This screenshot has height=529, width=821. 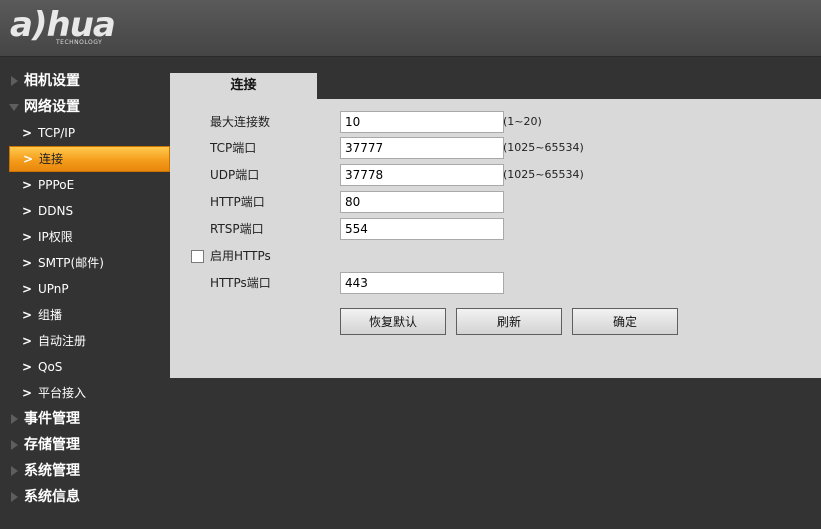 I want to click on https-port-row: HTTPs端口, so click(x=495, y=283).